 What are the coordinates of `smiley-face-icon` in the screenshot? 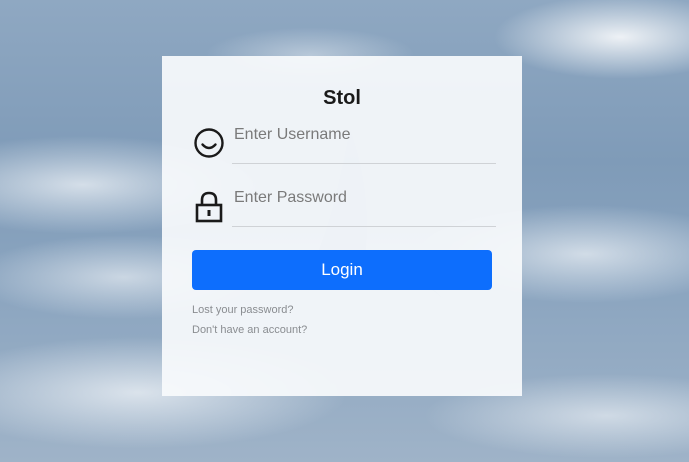 It's located at (209, 143).